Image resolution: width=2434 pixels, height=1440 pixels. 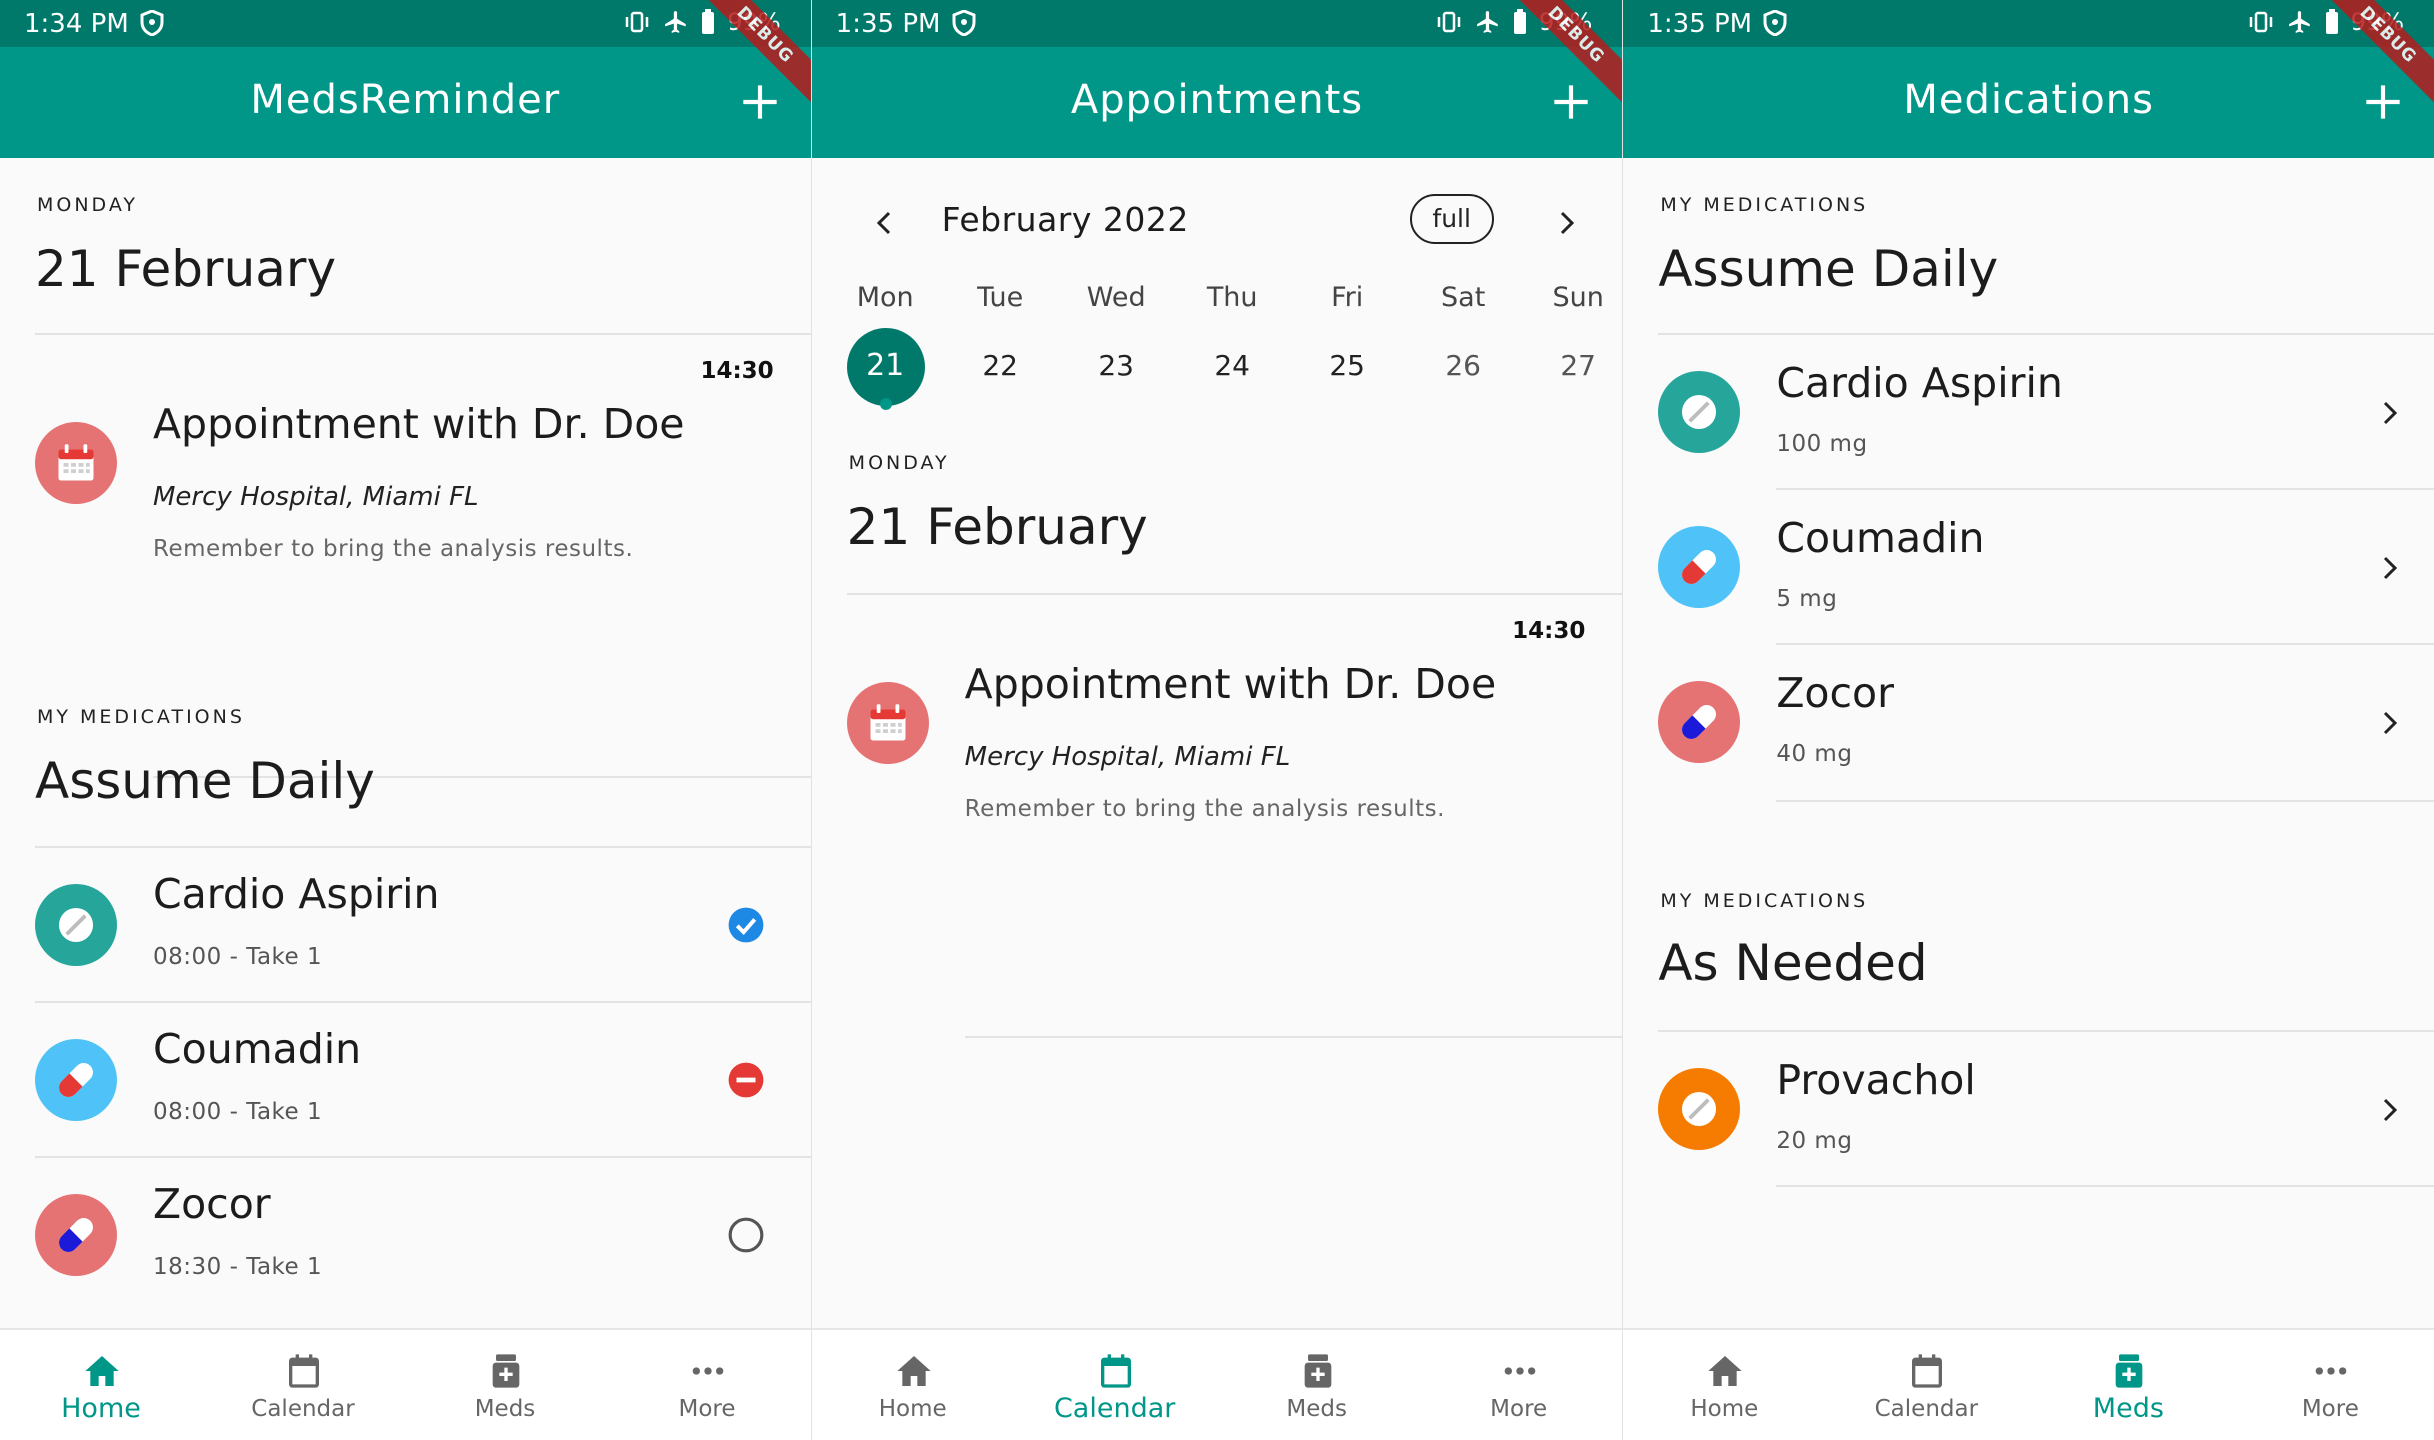 What do you see at coordinates (405, 1080) in the screenshot?
I see `med-row-coumadin: Coumadin 08:00 - Take 1` at bounding box center [405, 1080].